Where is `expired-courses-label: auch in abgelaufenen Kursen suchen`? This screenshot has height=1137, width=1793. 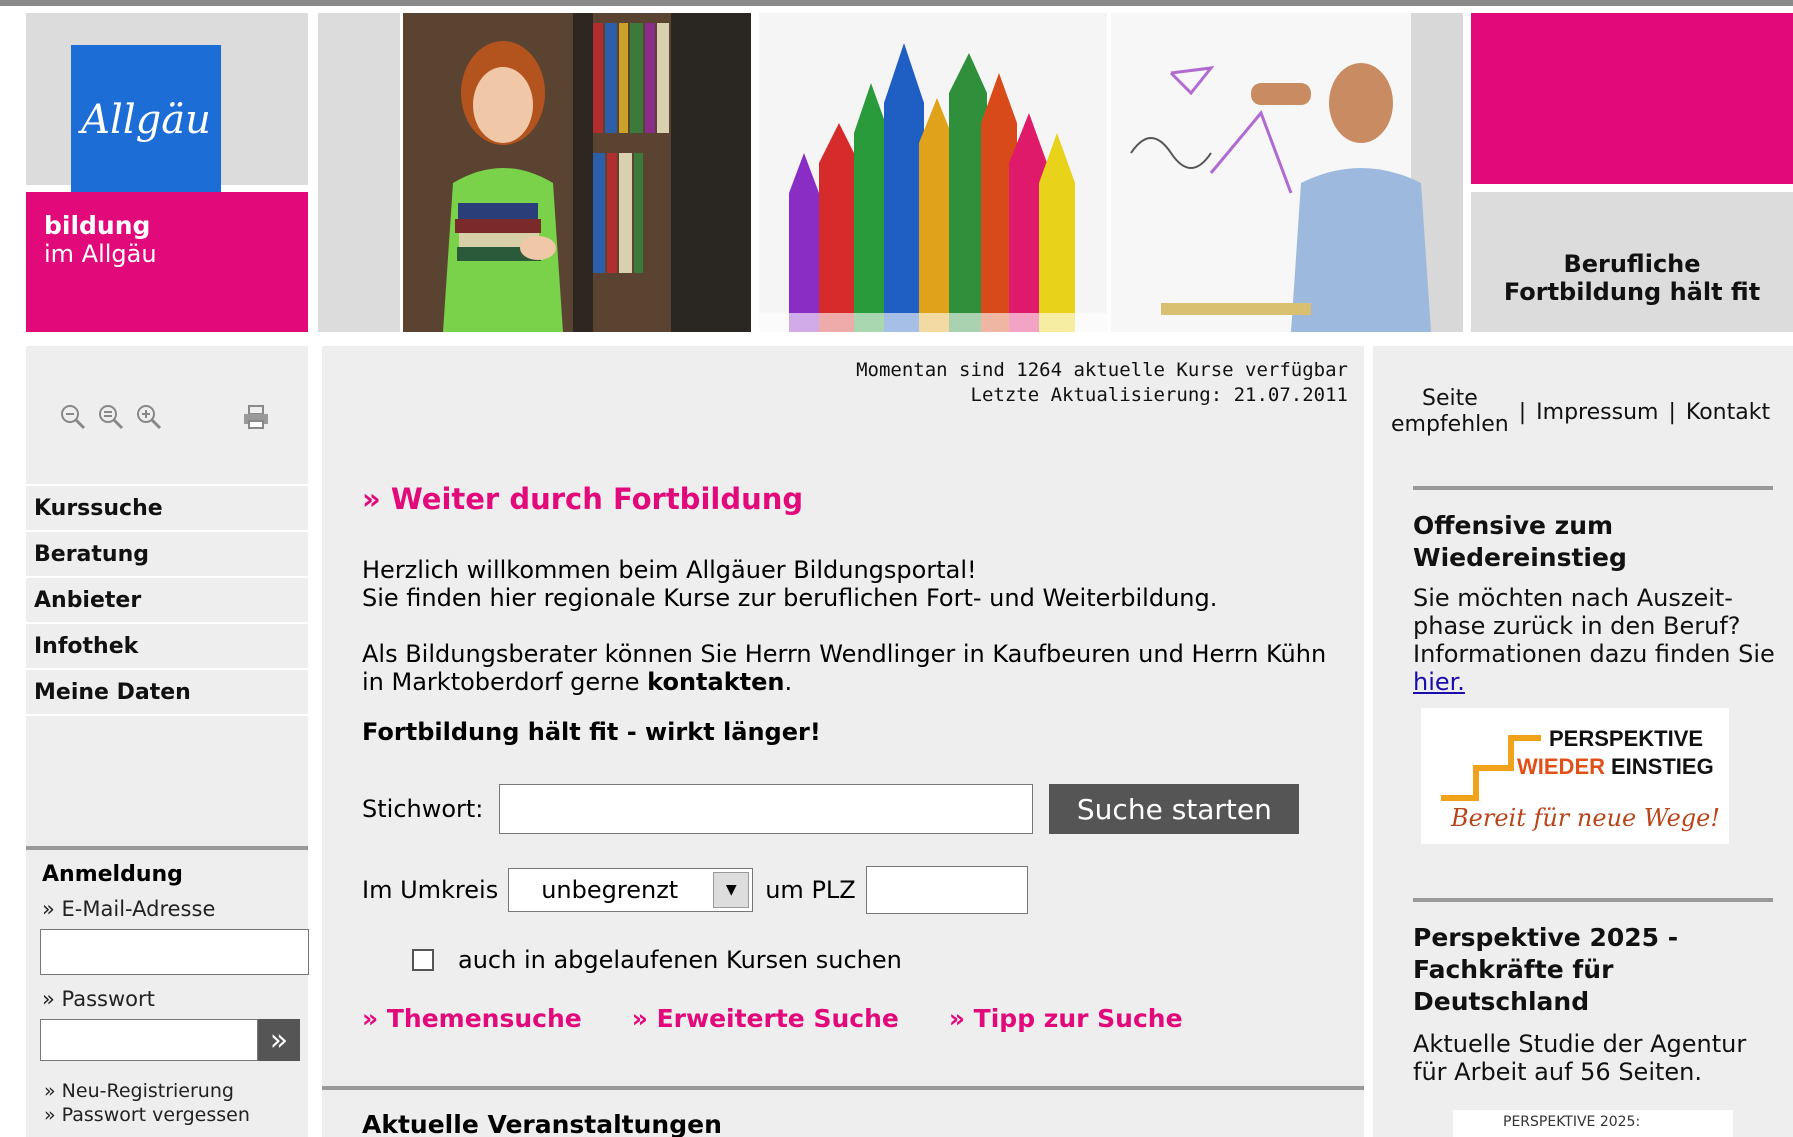 expired-courses-label: auch in abgelaufenen Kursen suchen is located at coordinates (680, 960).